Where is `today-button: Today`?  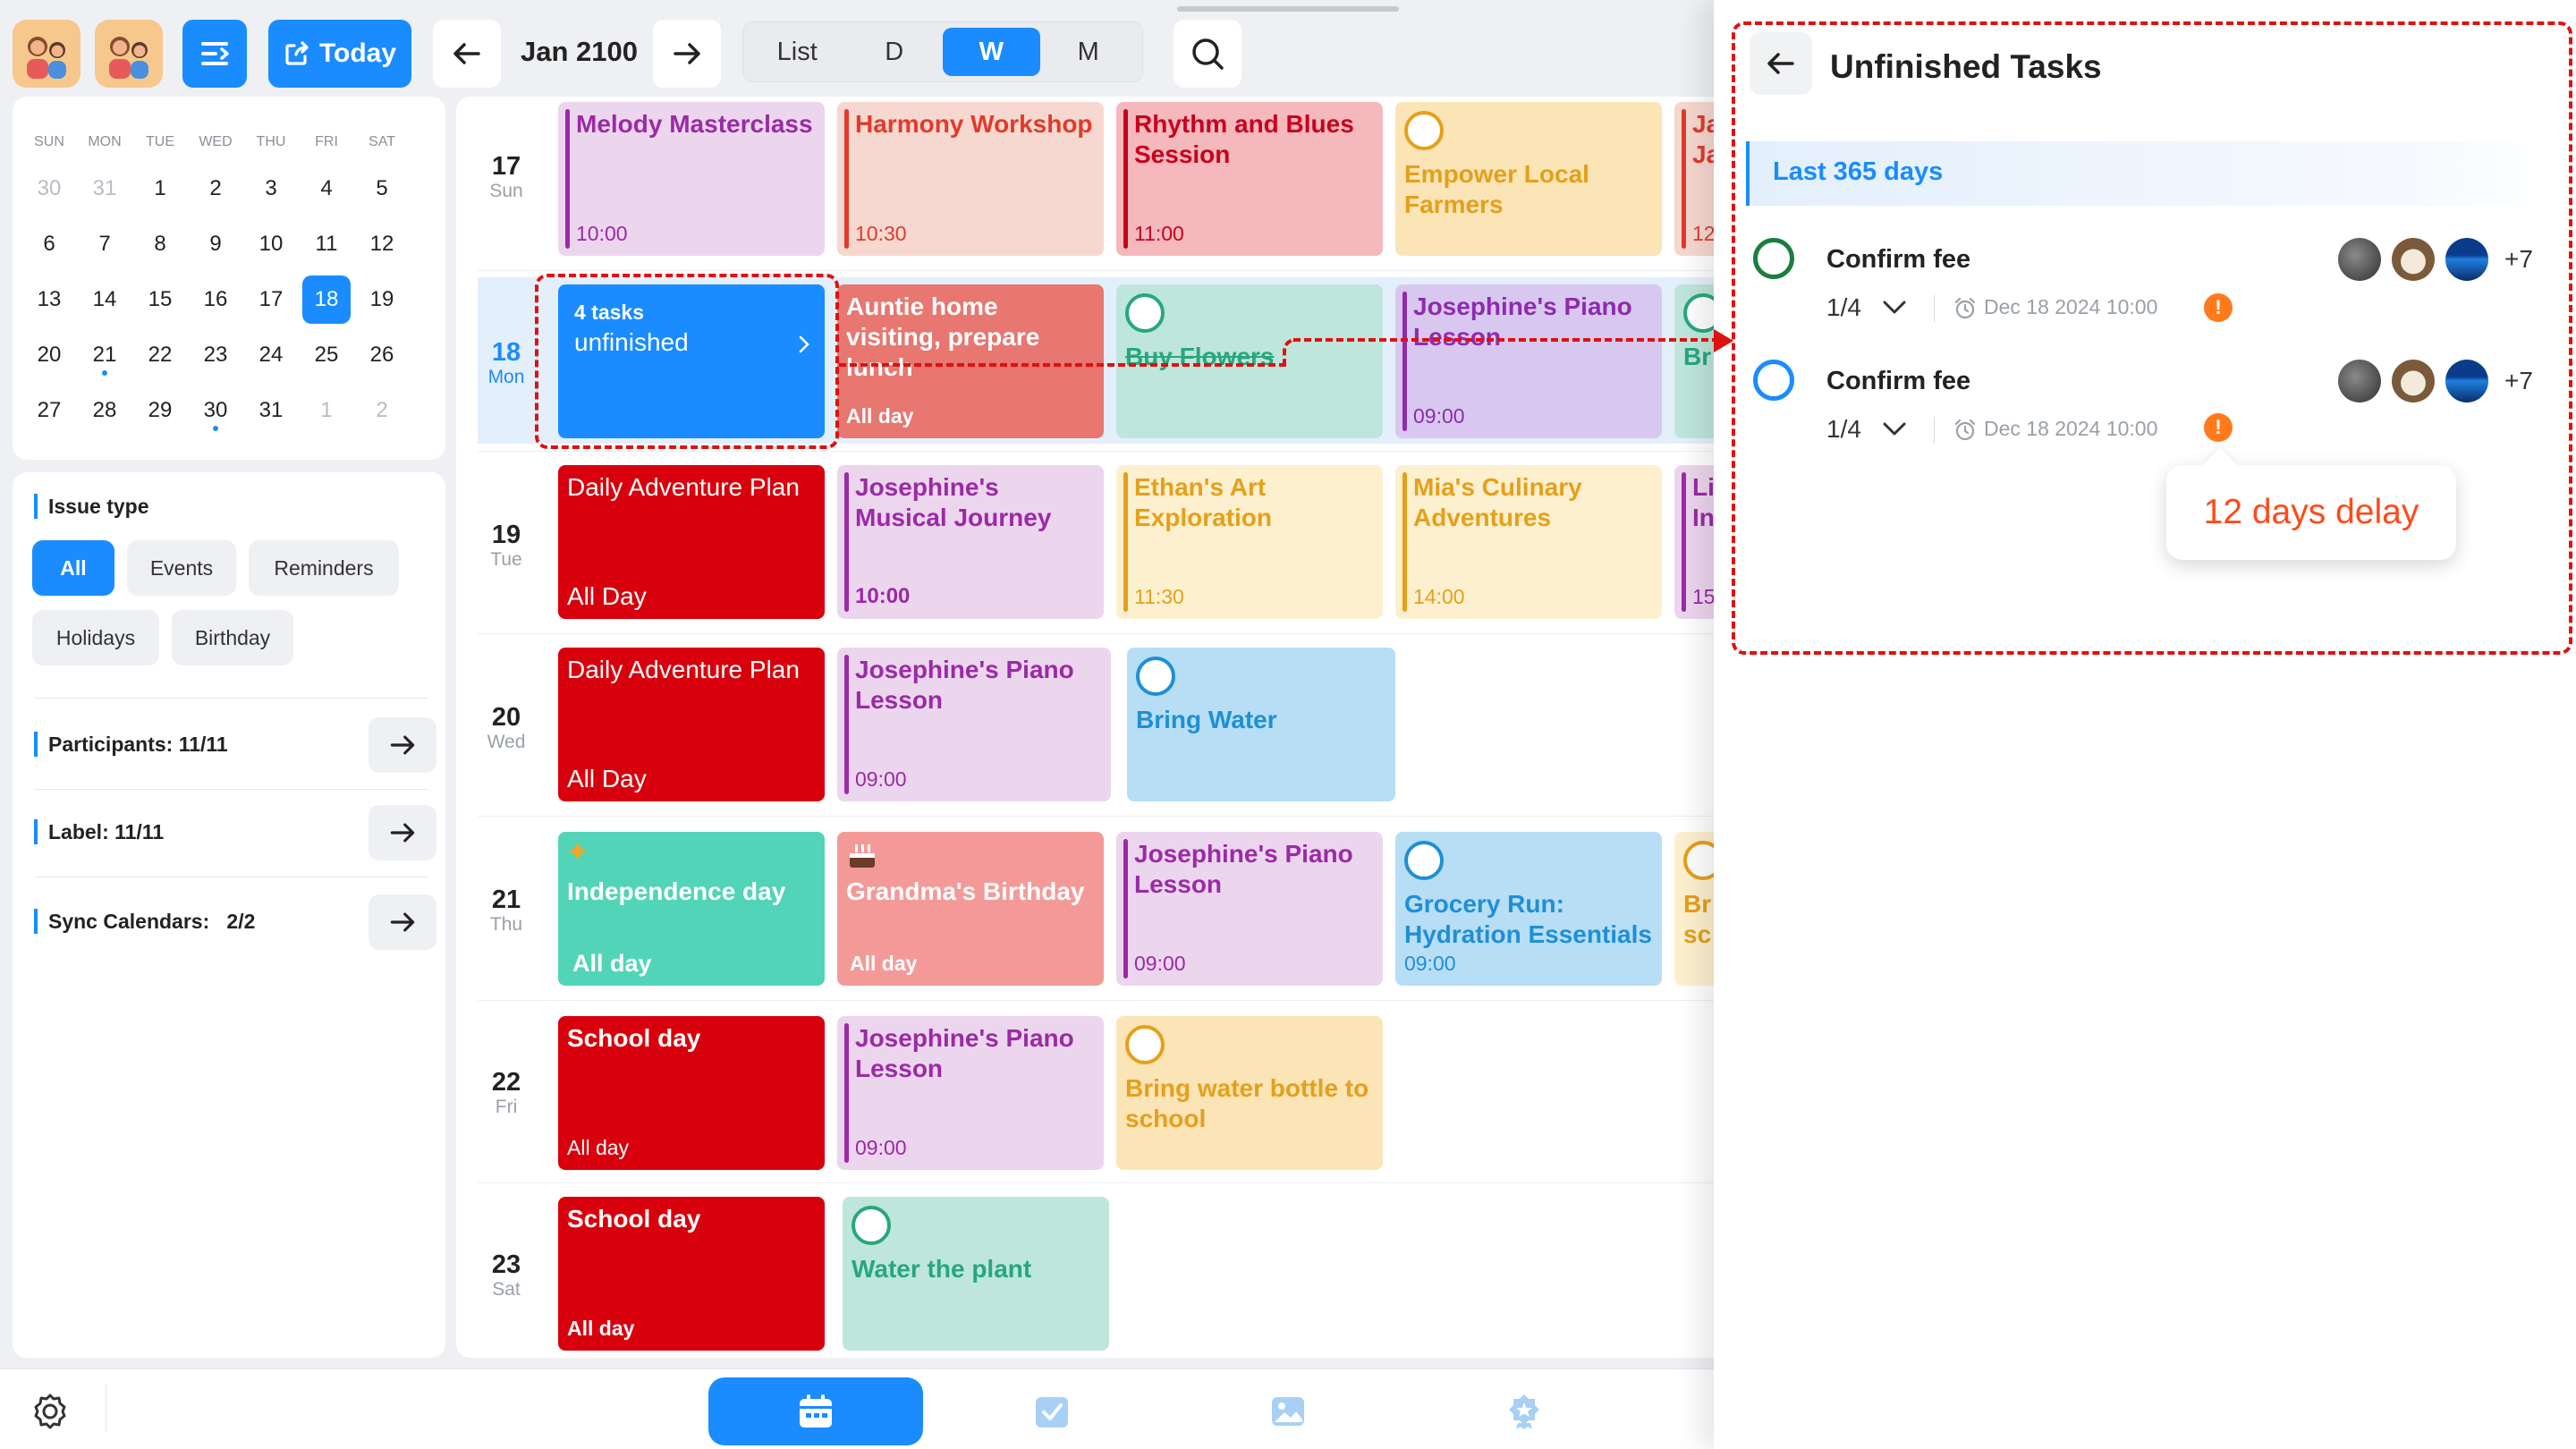 today-button: Today is located at coordinates (339, 54).